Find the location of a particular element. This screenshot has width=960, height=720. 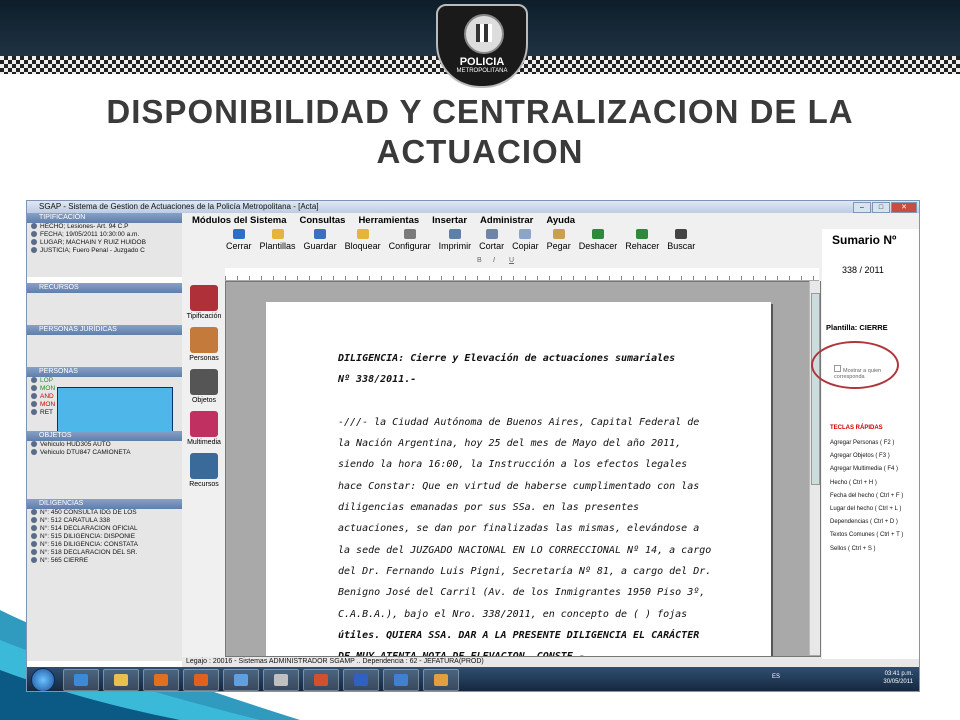

shortcut-item: Hecho ( Ctrl + H ) is located at coordinates (874, 483).